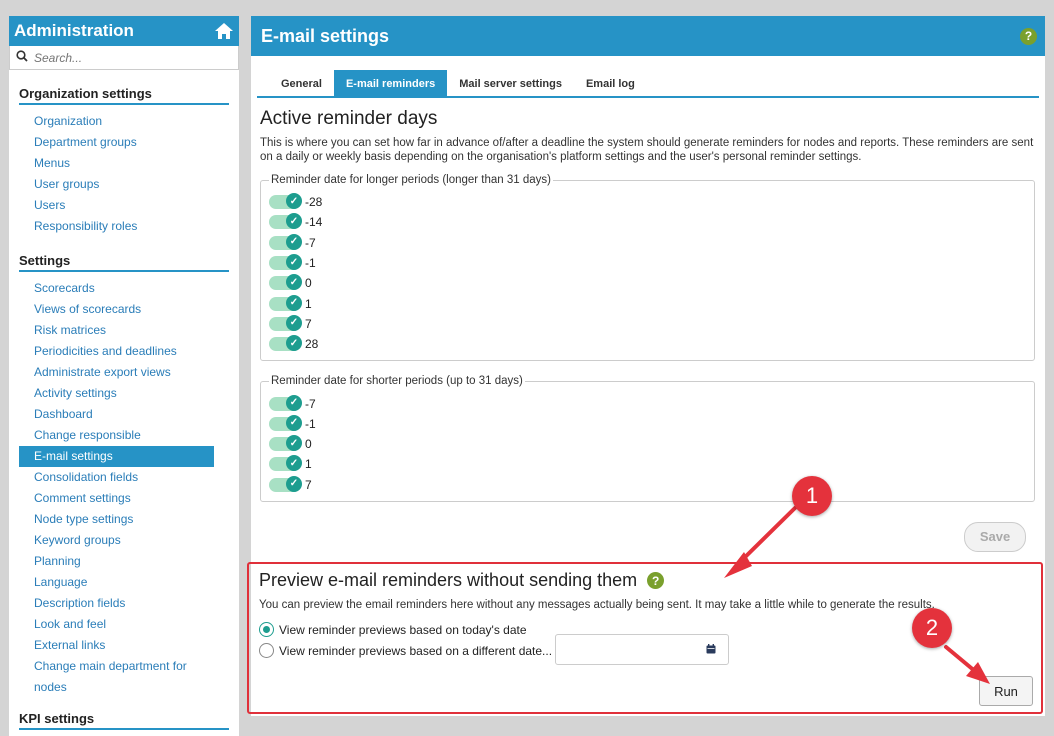 The image size is (1054, 736). Describe the element at coordinates (124, 184) in the screenshot. I see `sidebar-item-user-groups: User groups` at that location.